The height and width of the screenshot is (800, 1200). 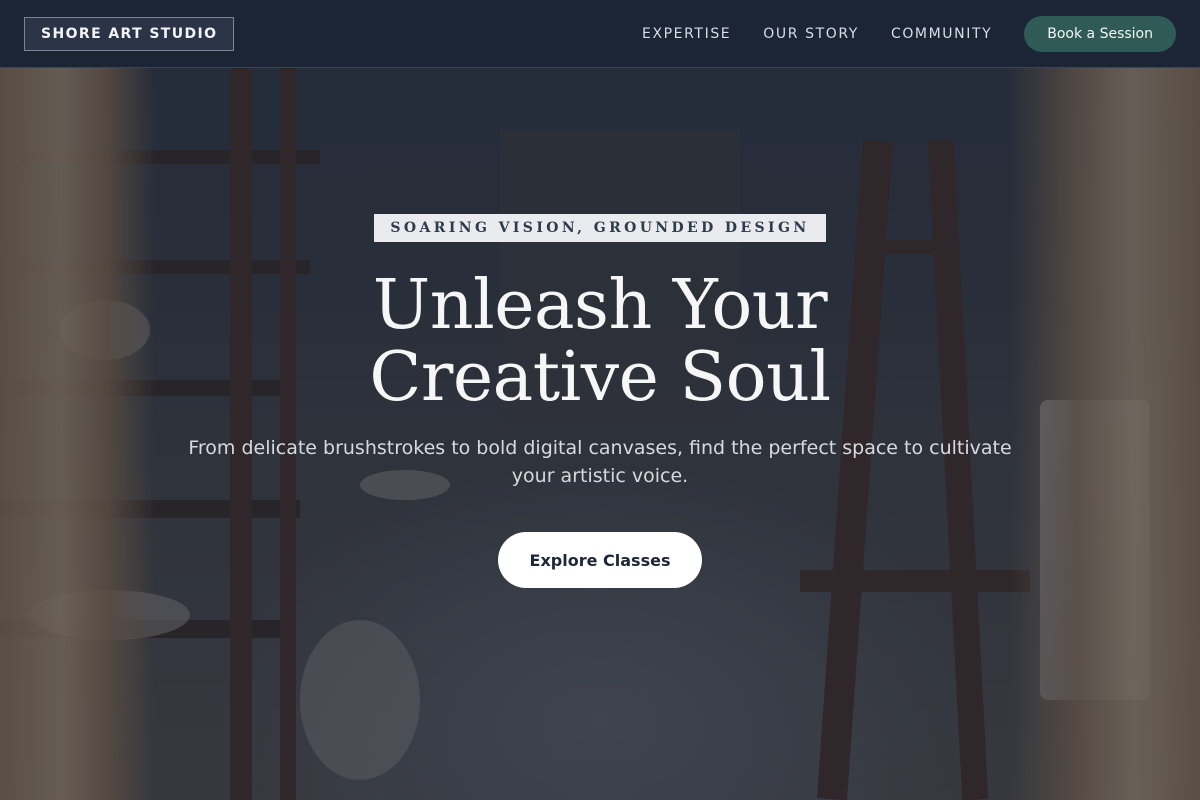 I want to click on hero-headline: Unleash Your Creative Soul, so click(x=600, y=341).